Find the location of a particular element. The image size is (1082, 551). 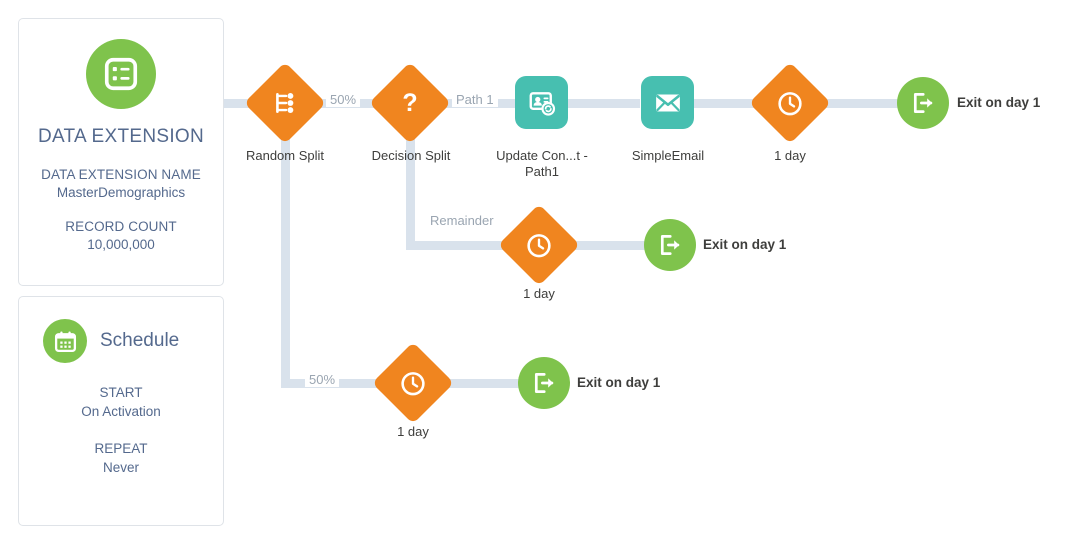

node-label-wait-top: 1 day is located at coordinates (790, 155).